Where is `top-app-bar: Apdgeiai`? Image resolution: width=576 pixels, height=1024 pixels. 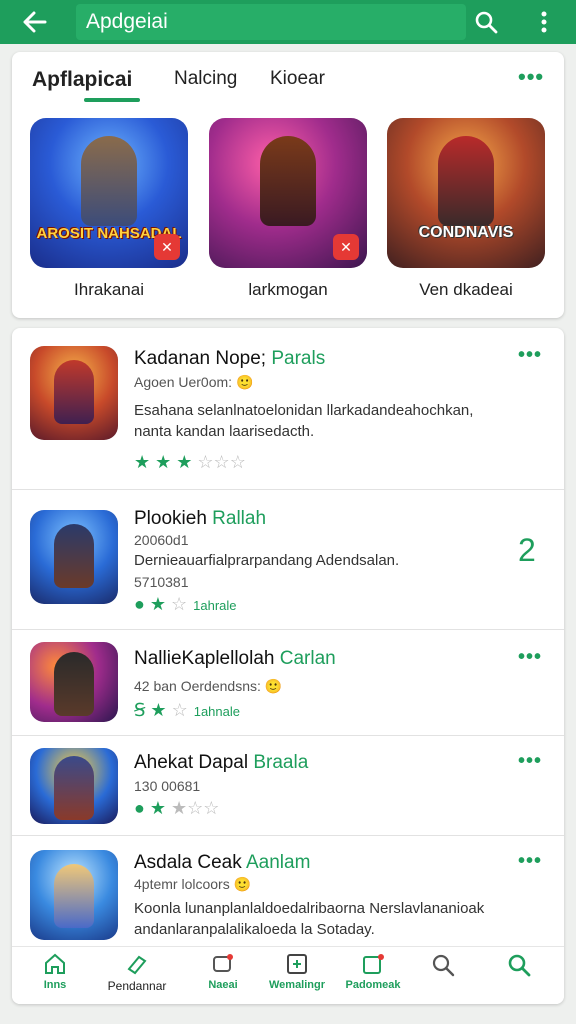
top-app-bar: Apdgeiai is located at coordinates (288, 22).